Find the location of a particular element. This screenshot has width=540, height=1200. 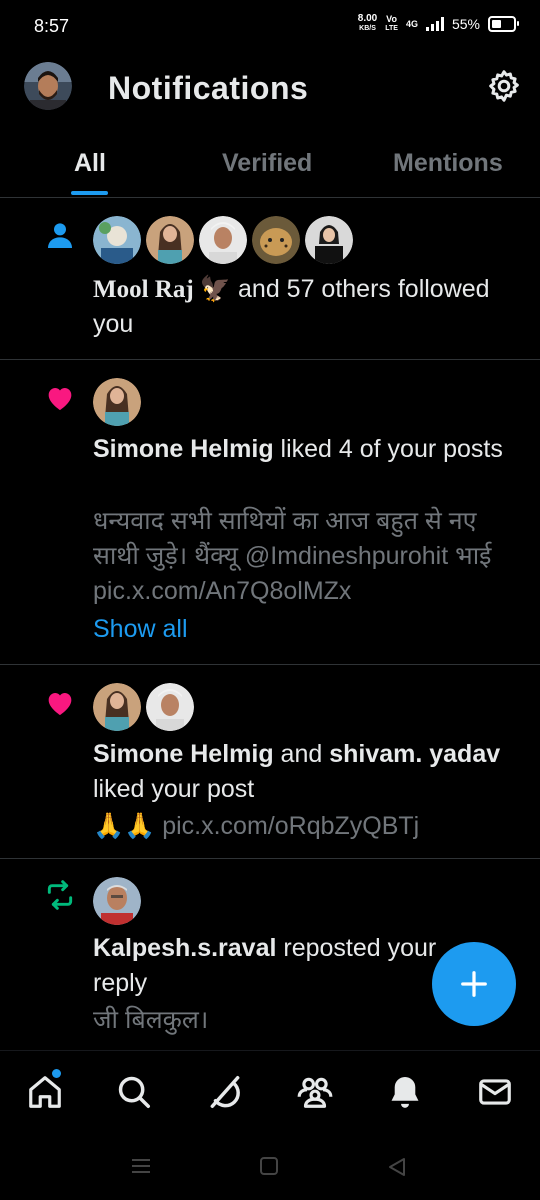

follower-avatars is located at coordinates (223, 240).